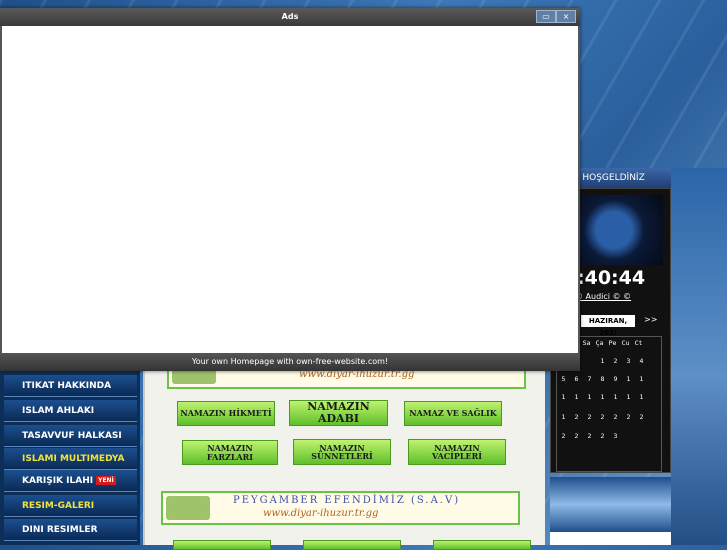  I want to click on weekday: Sa, so click(586, 343).